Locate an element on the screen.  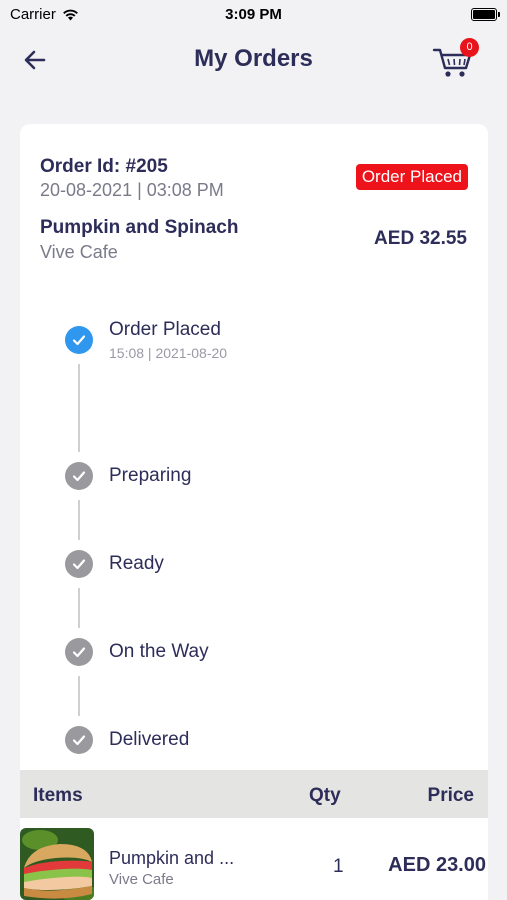
order-datetime: 20-08-2021 | 03:08 PM is located at coordinates (132, 190).